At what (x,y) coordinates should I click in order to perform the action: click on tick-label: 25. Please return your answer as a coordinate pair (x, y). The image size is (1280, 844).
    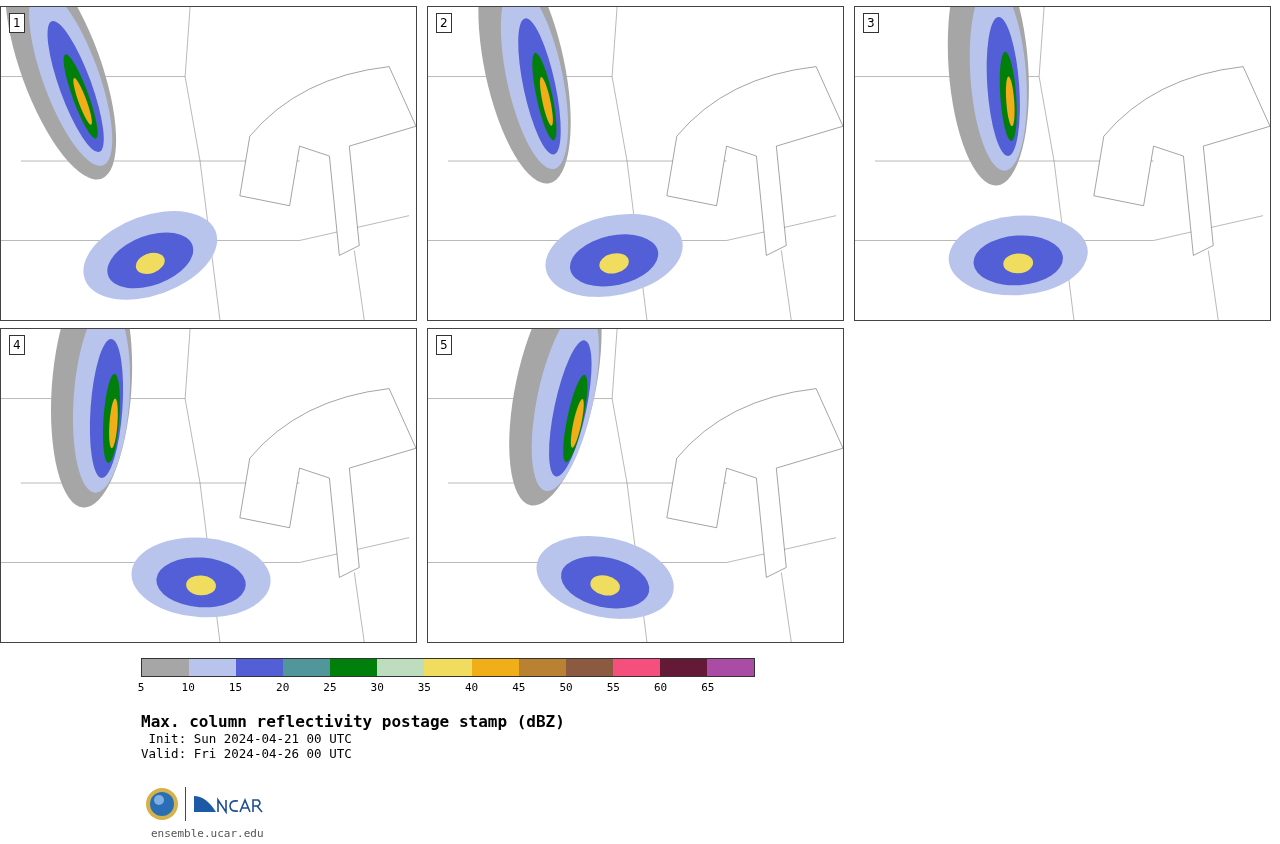
    Looking at the image, I should click on (330, 687).